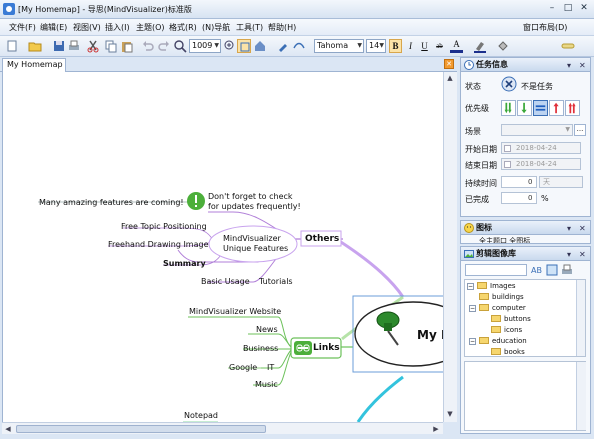 Image resolution: width=594 pixels, height=439 pixels. I want to click on copy-icon, so click(111, 46).